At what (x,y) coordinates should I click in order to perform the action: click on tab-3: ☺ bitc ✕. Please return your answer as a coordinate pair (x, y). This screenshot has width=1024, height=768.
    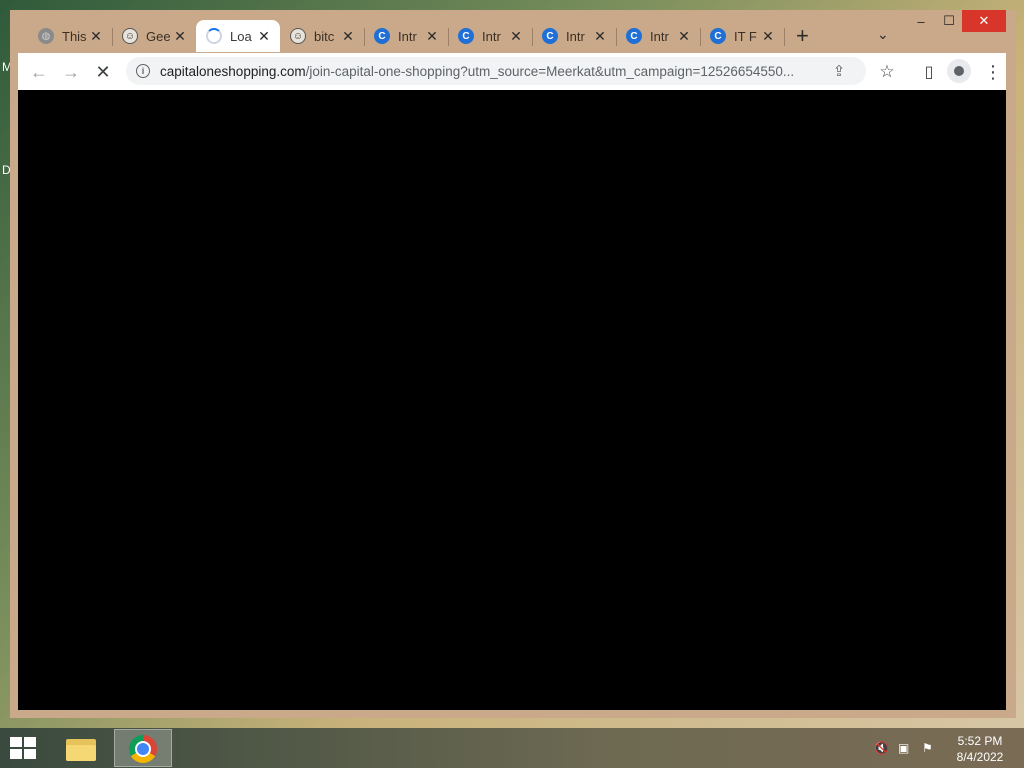
    Looking at the image, I should click on (322, 36).